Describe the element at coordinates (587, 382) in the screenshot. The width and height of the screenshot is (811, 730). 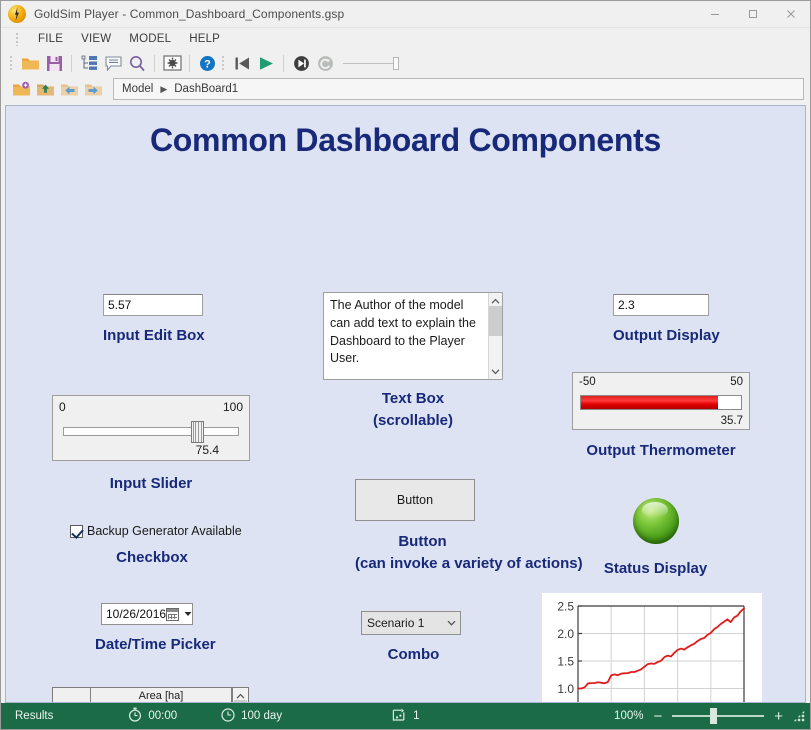
I see `thermometer-min-label: -50` at that location.